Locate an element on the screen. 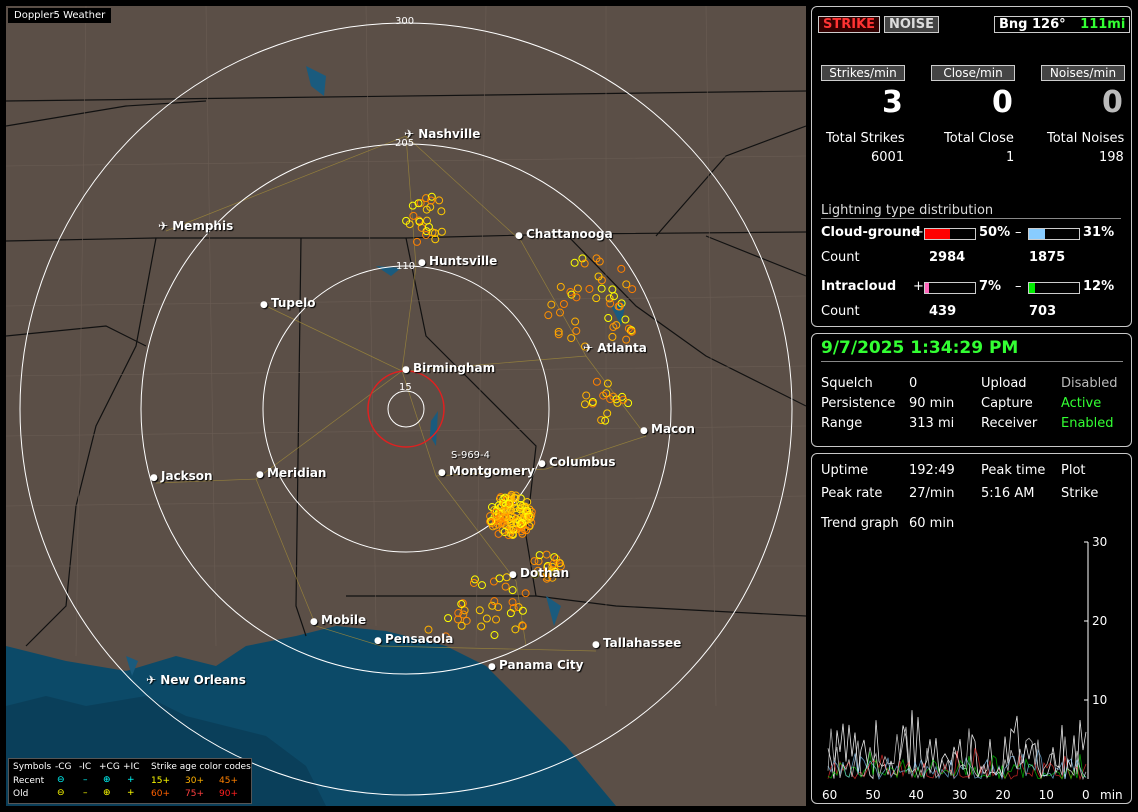 The width and height of the screenshot is (1138, 812). distribution-title: Lightning type distribution is located at coordinates (971, 211).